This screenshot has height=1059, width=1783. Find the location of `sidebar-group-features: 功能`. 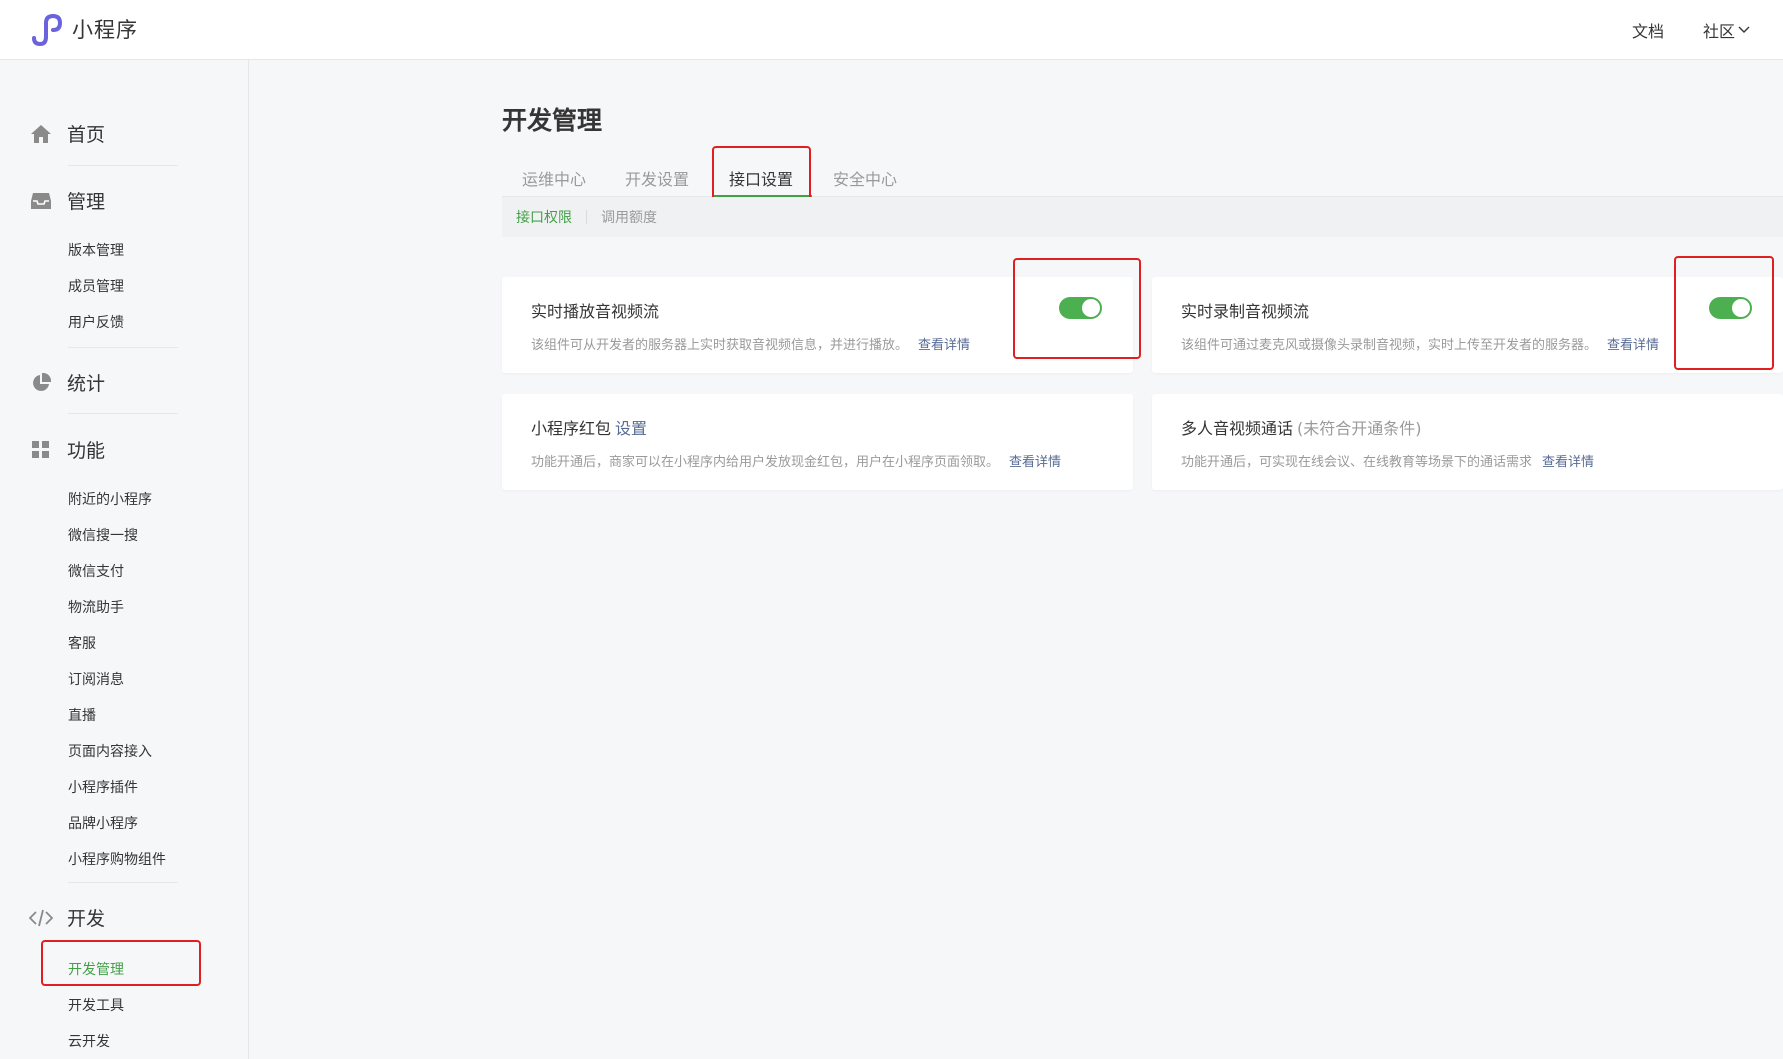

sidebar-group-features: 功能 is located at coordinates (67, 449).